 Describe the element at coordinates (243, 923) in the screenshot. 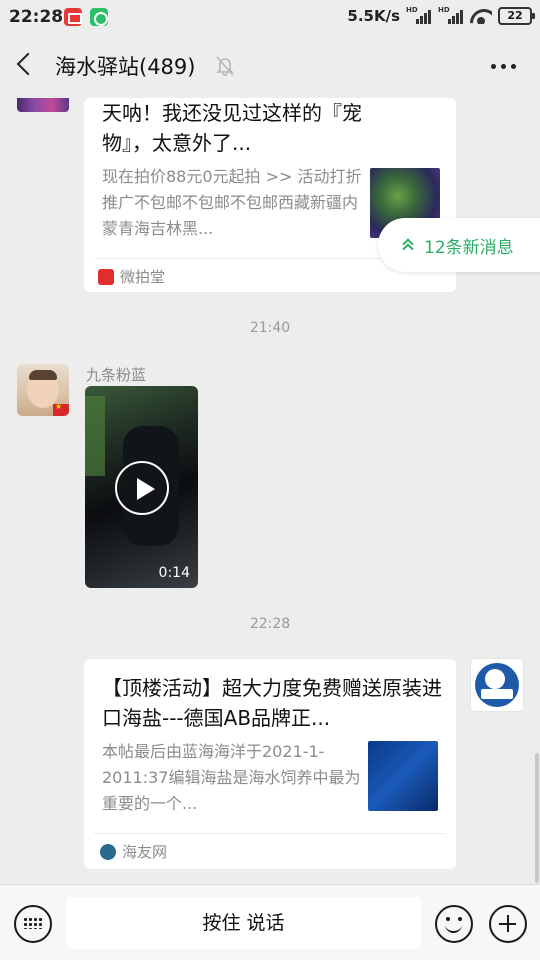

I see `hold-to-talk-button: 按住 说话` at that location.